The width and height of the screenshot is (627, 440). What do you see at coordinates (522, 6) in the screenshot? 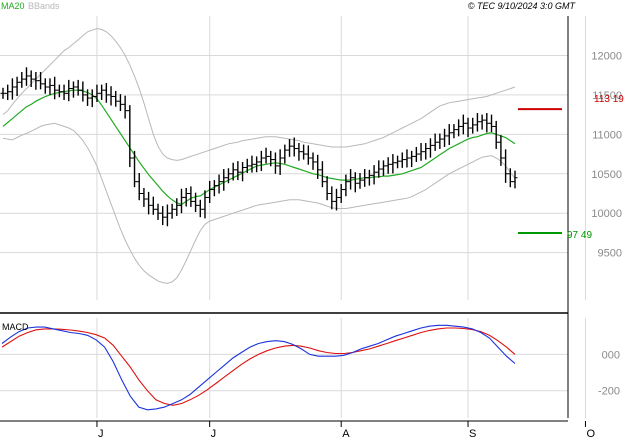
I see `timestamp: © TEC 9/10/2024 3:0 GMT` at bounding box center [522, 6].